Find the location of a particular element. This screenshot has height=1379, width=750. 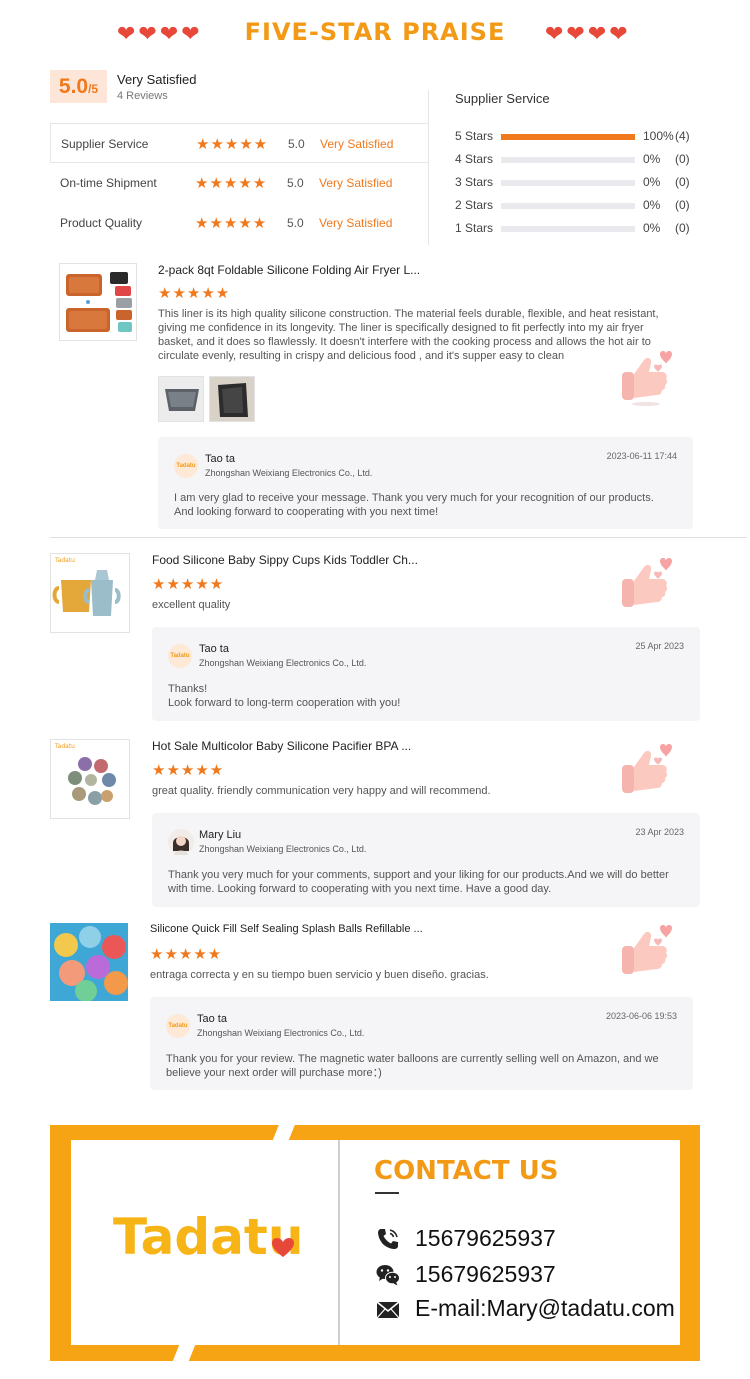

frame-notch-top is located at coordinates (284, 1132).